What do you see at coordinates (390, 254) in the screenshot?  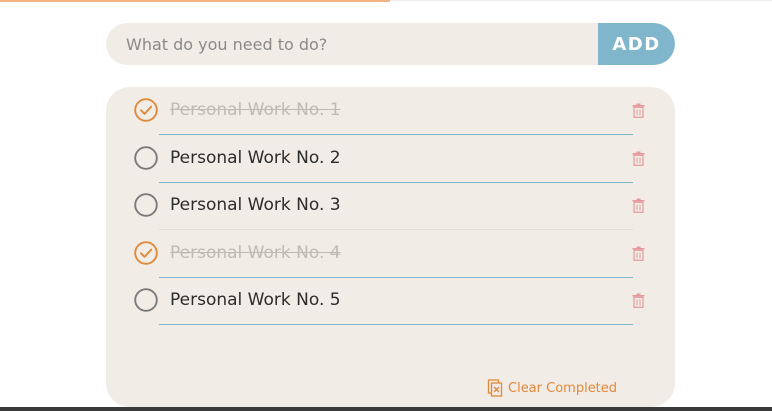 I see `task-item: Personal Work No. 4` at bounding box center [390, 254].